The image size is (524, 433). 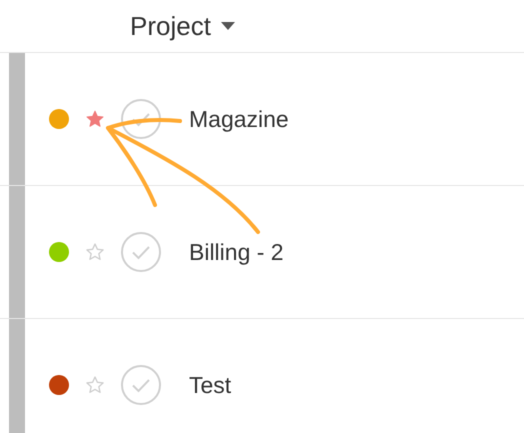 I want to click on column-header: Project, so click(x=182, y=26).